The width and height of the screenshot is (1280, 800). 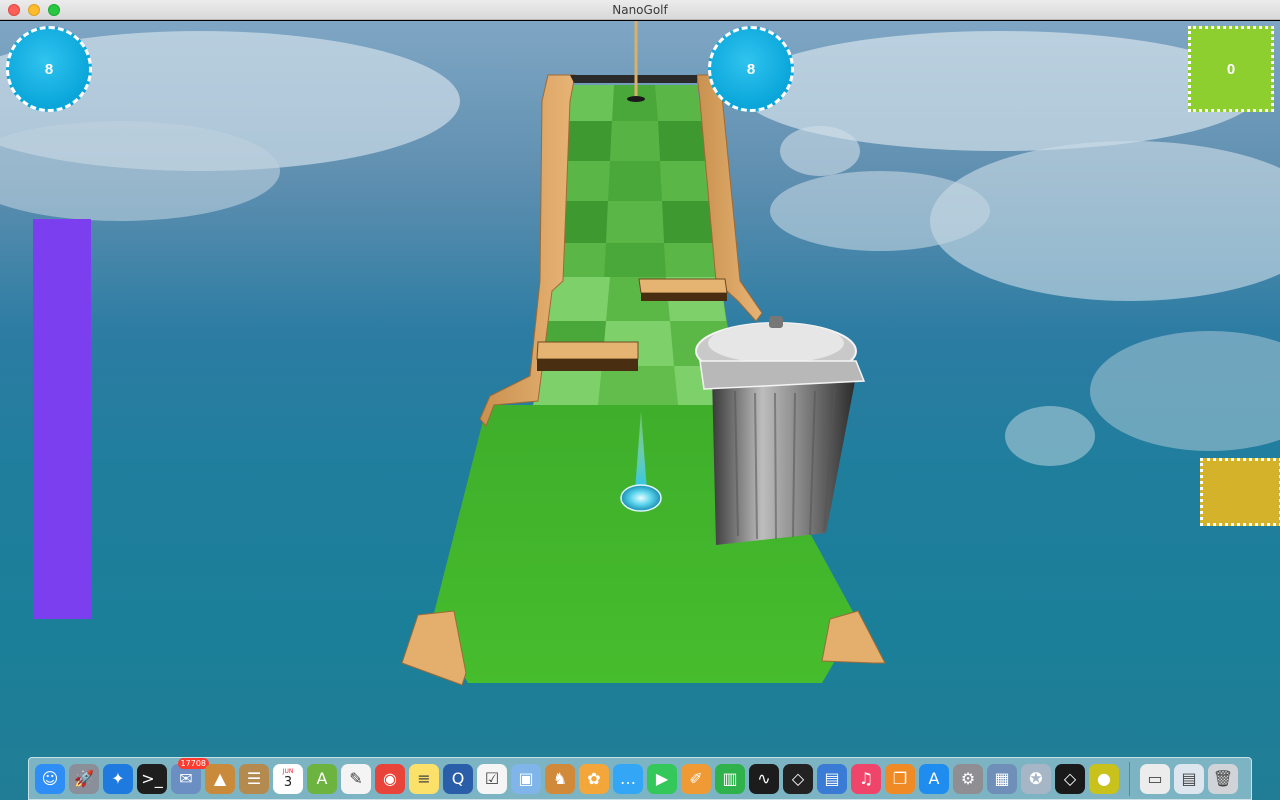 I want to click on textedit-icon: ✎, so click(x=356, y=778).